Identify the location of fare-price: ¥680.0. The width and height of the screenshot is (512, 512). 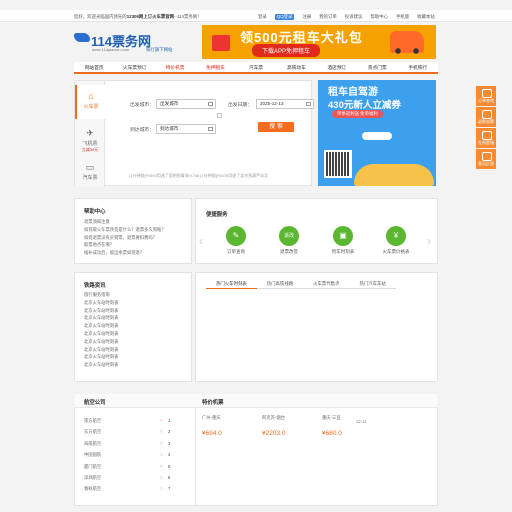
(332, 433).